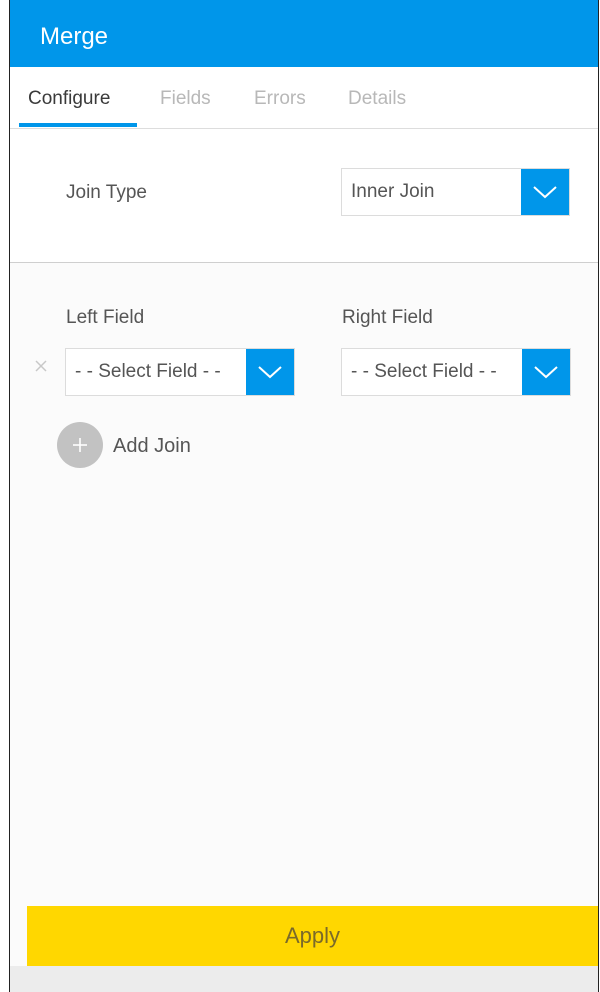 The width and height of the screenshot is (600, 992). Describe the element at coordinates (152, 446) in the screenshot. I see `add-join-label: Add Join` at that location.